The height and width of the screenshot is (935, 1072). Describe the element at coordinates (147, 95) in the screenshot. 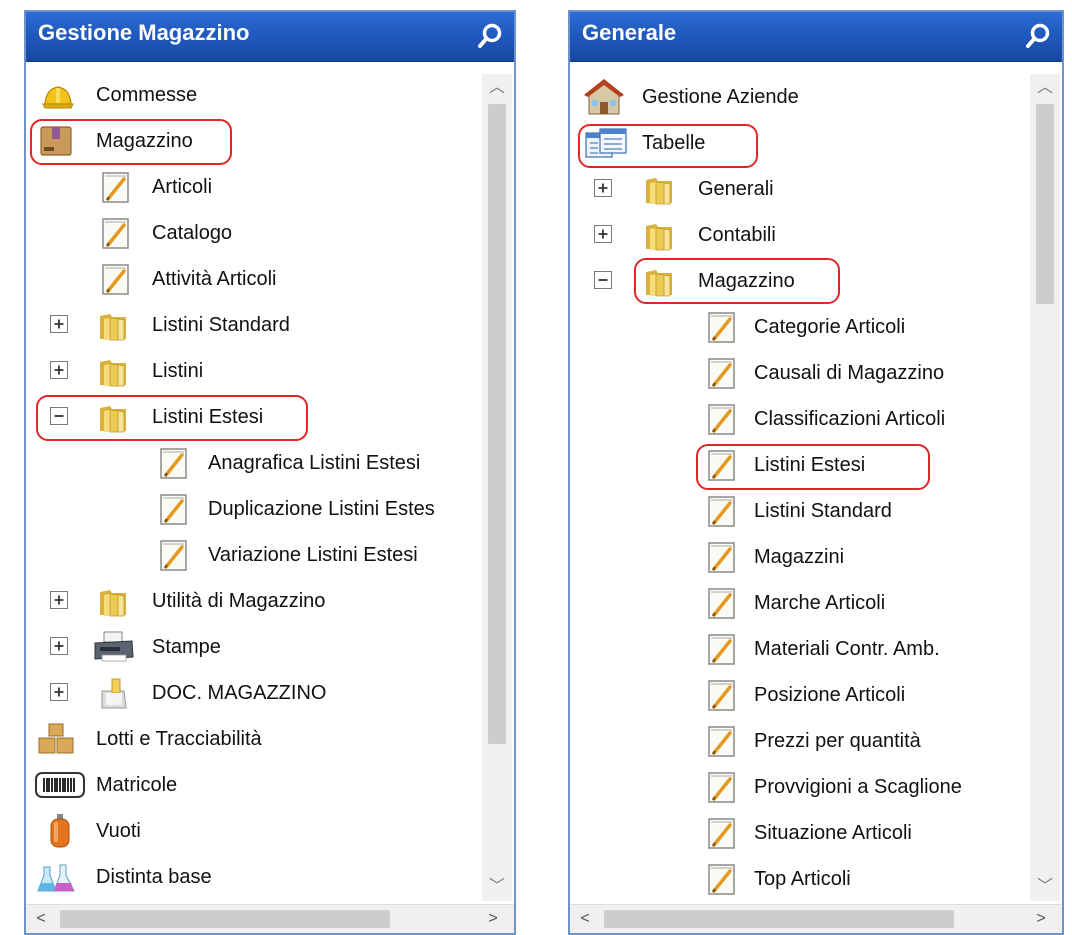

I see `tree-item-label: Commesse` at that location.